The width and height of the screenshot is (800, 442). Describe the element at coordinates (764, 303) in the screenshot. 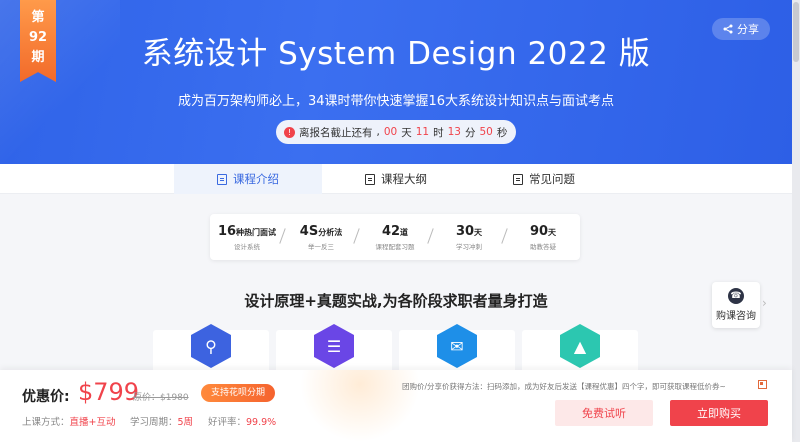

I see `chevron-right-icon: ›` at that location.